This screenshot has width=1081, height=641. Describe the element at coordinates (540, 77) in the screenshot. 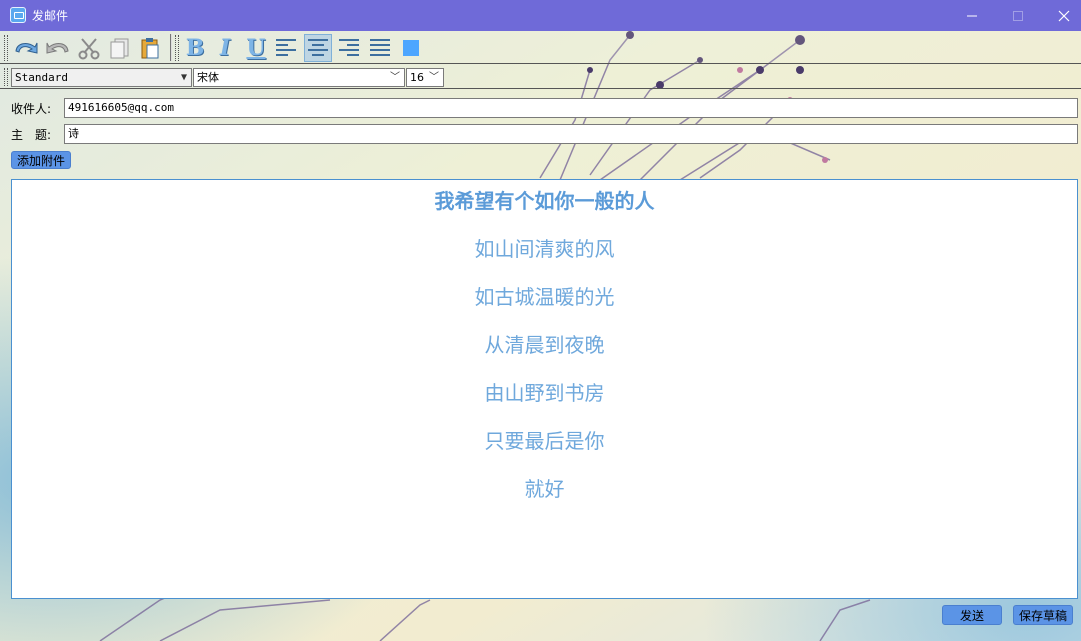

I see `font-toolbar: Standard ▼ 宋体 ﹀ 16 ﹀` at that location.